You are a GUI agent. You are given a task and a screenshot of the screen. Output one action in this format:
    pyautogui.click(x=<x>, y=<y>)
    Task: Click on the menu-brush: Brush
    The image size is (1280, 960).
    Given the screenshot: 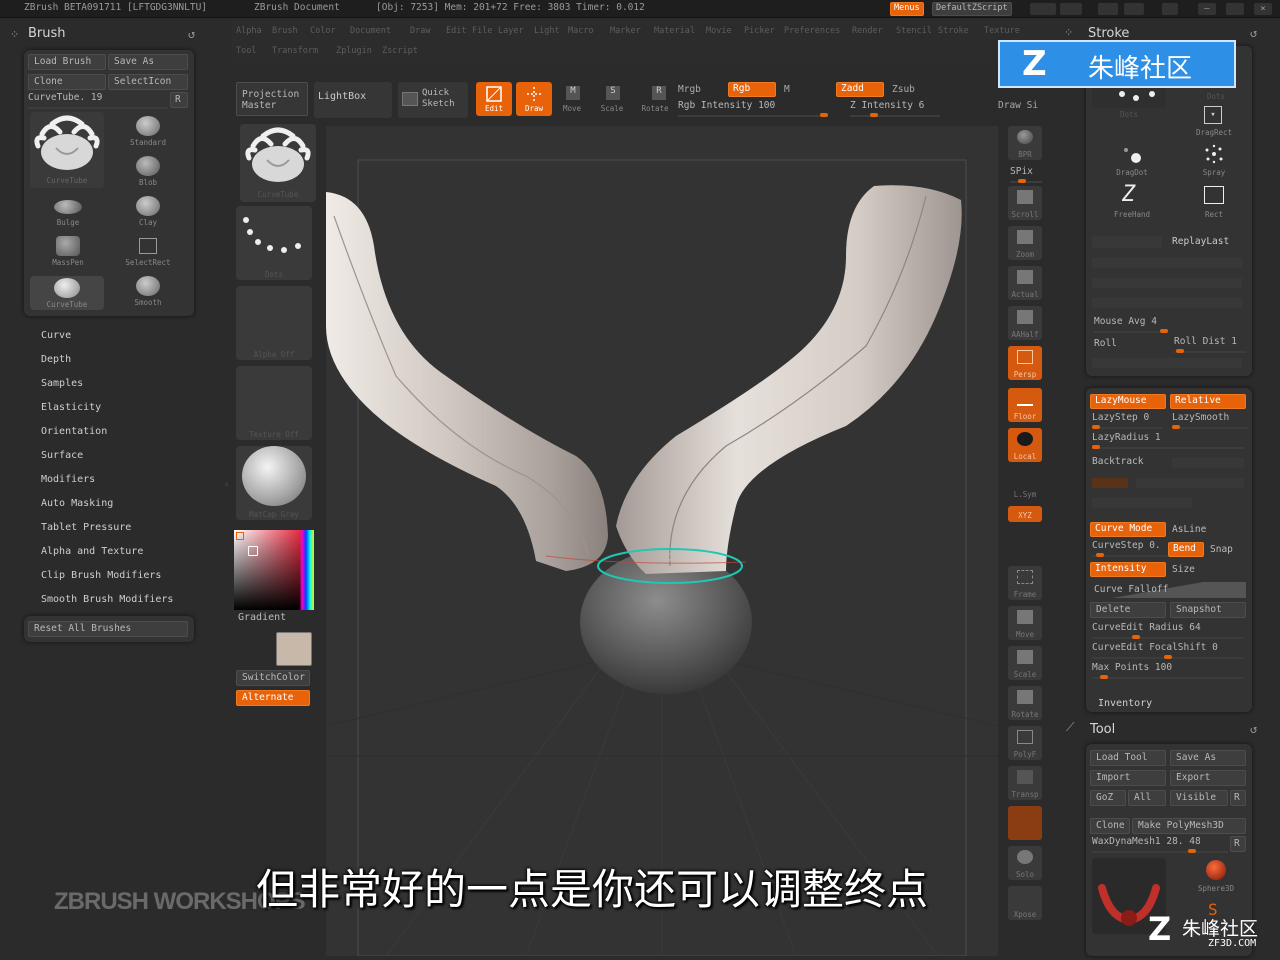 What is the action you would take?
    pyautogui.click(x=285, y=31)
    